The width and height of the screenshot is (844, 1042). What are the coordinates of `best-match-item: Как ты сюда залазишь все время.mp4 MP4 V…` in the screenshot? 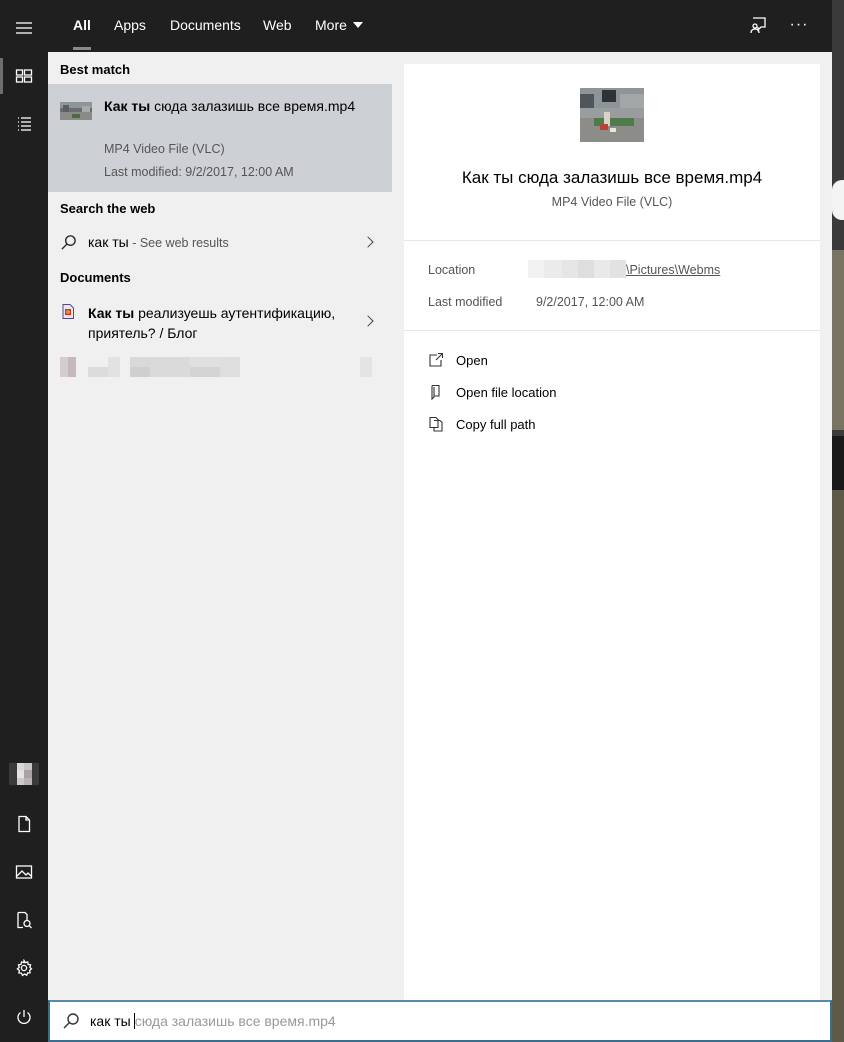 It's located at (220, 138).